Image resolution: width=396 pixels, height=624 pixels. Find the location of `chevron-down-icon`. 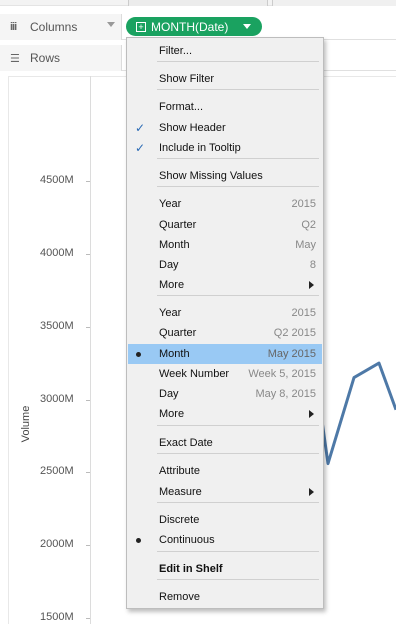

chevron-down-icon is located at coordinates (111, 24).